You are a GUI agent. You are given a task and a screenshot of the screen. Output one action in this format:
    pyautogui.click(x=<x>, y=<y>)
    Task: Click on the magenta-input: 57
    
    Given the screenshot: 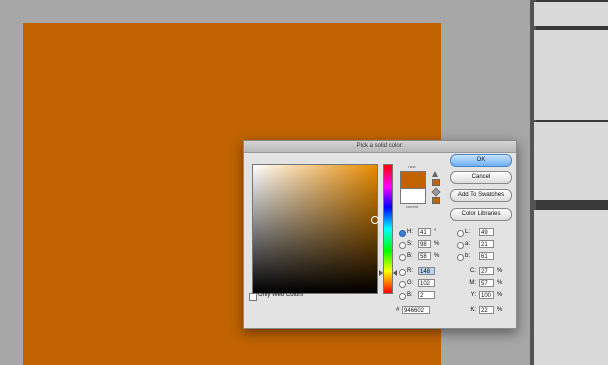 What is the action you would take?
    pyautogui.click(x=486, y=283)
    